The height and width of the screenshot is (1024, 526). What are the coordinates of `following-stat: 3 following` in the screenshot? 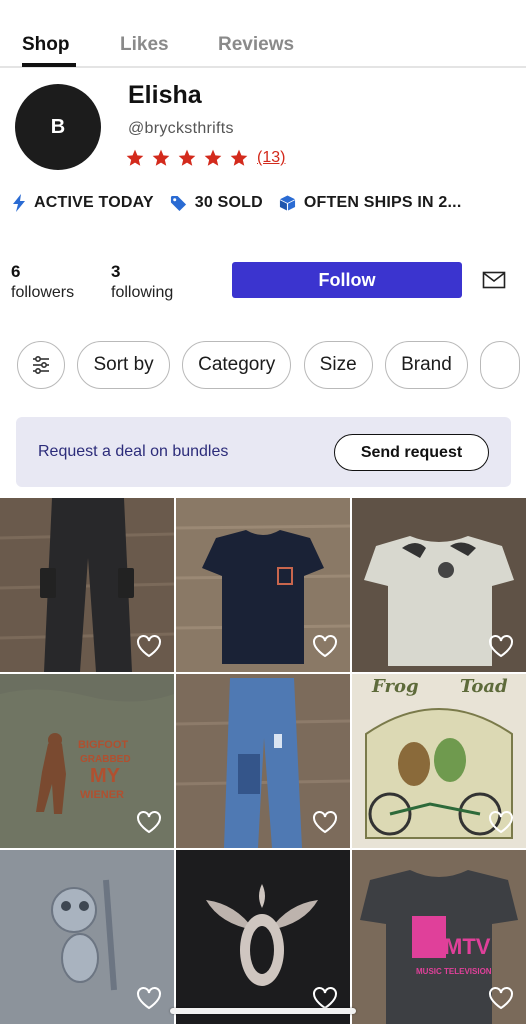 It's located at (142, 282).